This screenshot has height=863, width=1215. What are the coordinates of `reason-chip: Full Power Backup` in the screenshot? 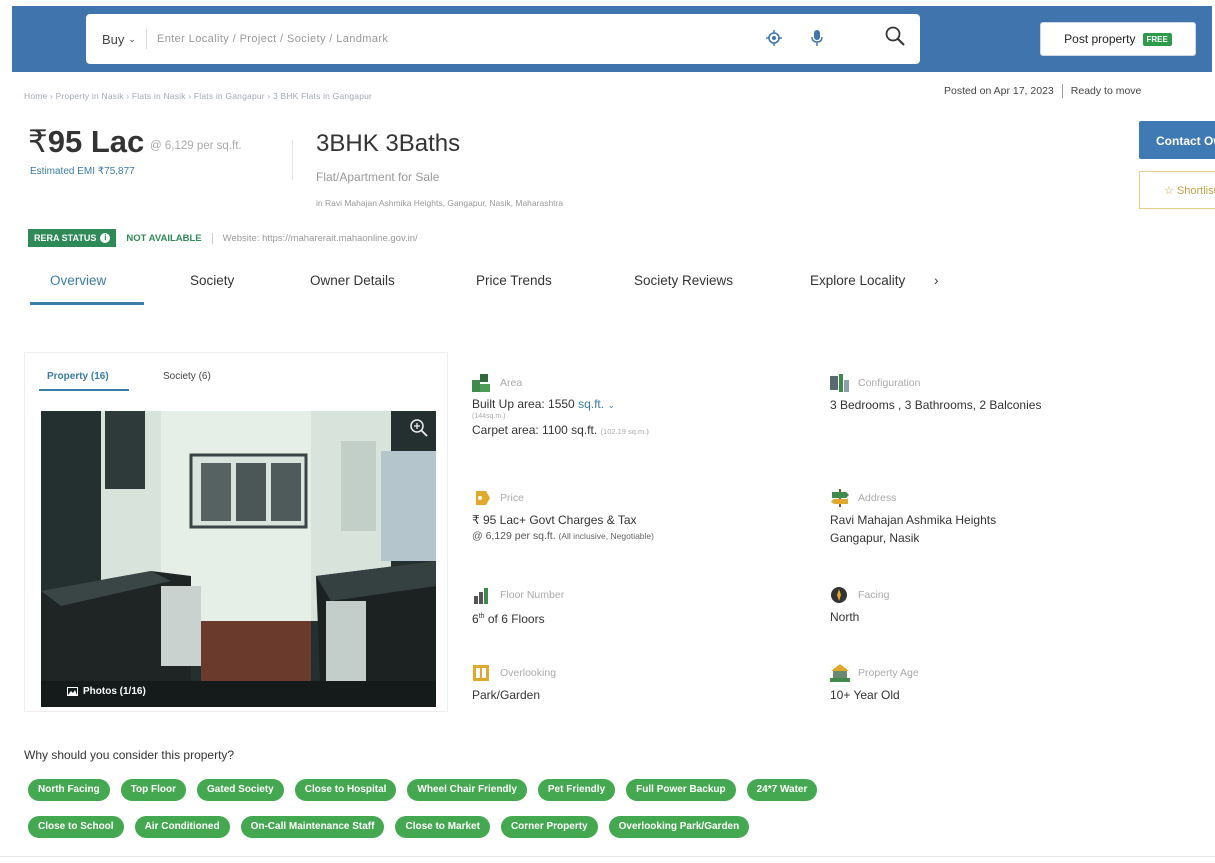 It's located at (681, 790).